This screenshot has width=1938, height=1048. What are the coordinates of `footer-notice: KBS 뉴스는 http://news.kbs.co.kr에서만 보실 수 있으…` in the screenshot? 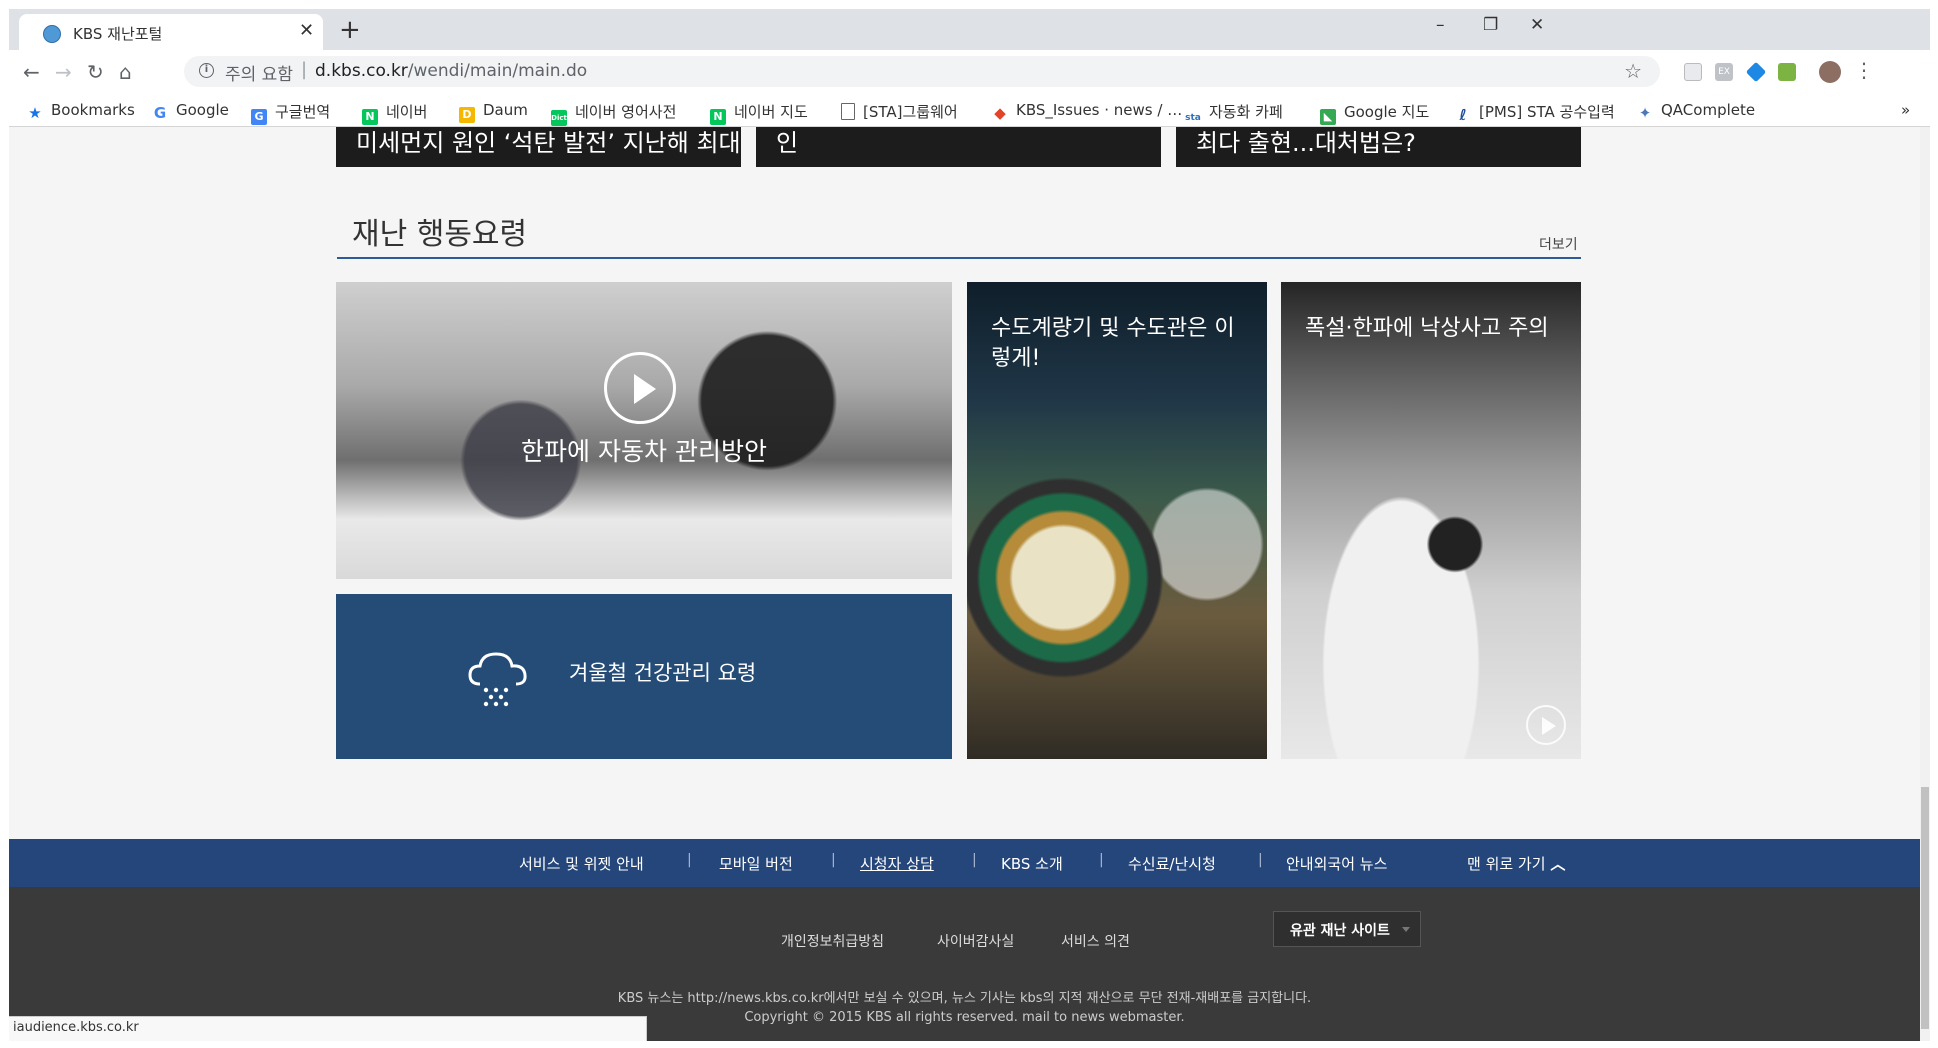 It's located at (964, 998).